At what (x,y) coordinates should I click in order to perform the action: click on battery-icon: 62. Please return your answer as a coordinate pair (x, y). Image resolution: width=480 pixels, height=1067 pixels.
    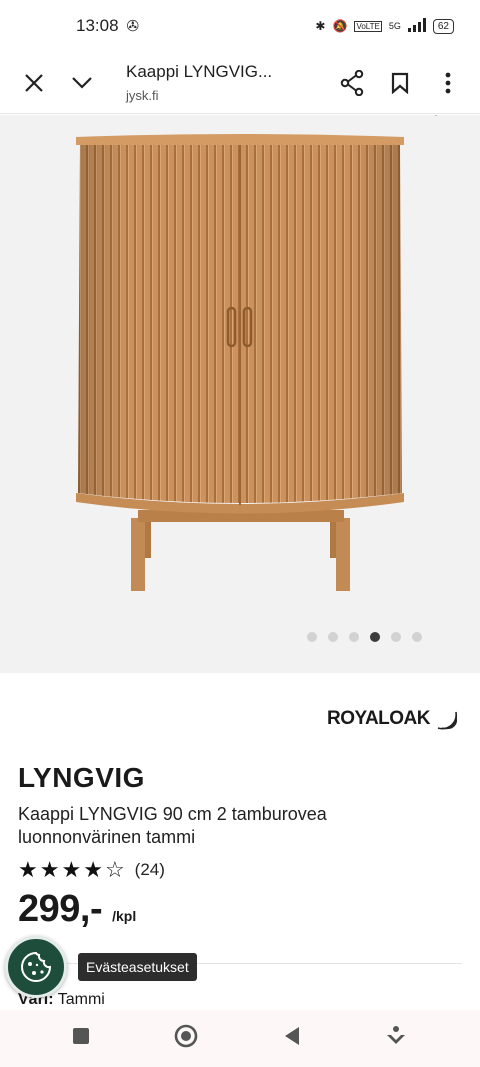
    Looking at the image, I should click on (443, 26).